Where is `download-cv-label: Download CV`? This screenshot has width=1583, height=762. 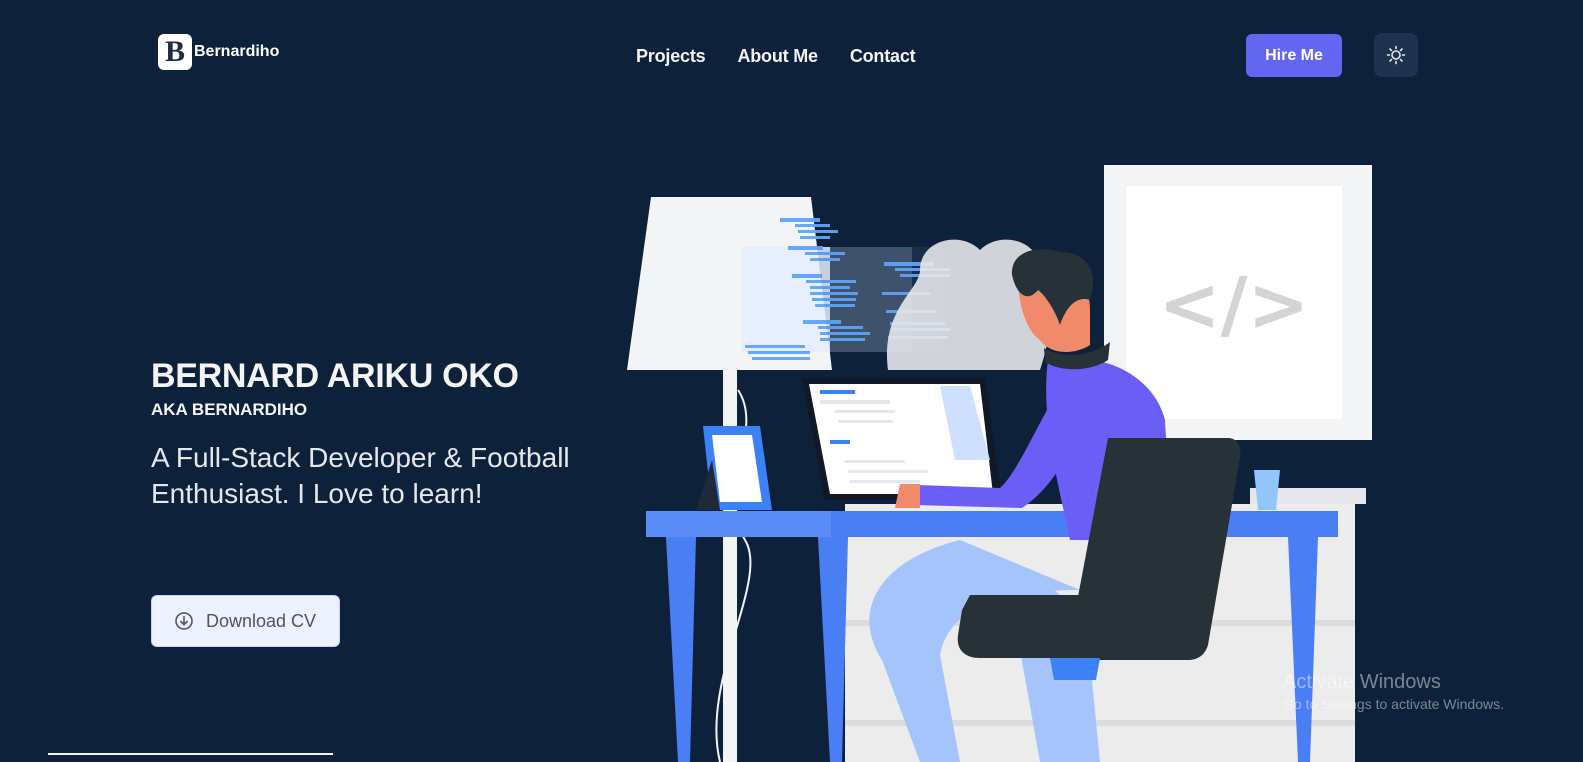 download-cv-label: Download CV is located at coordinates (261, 620).